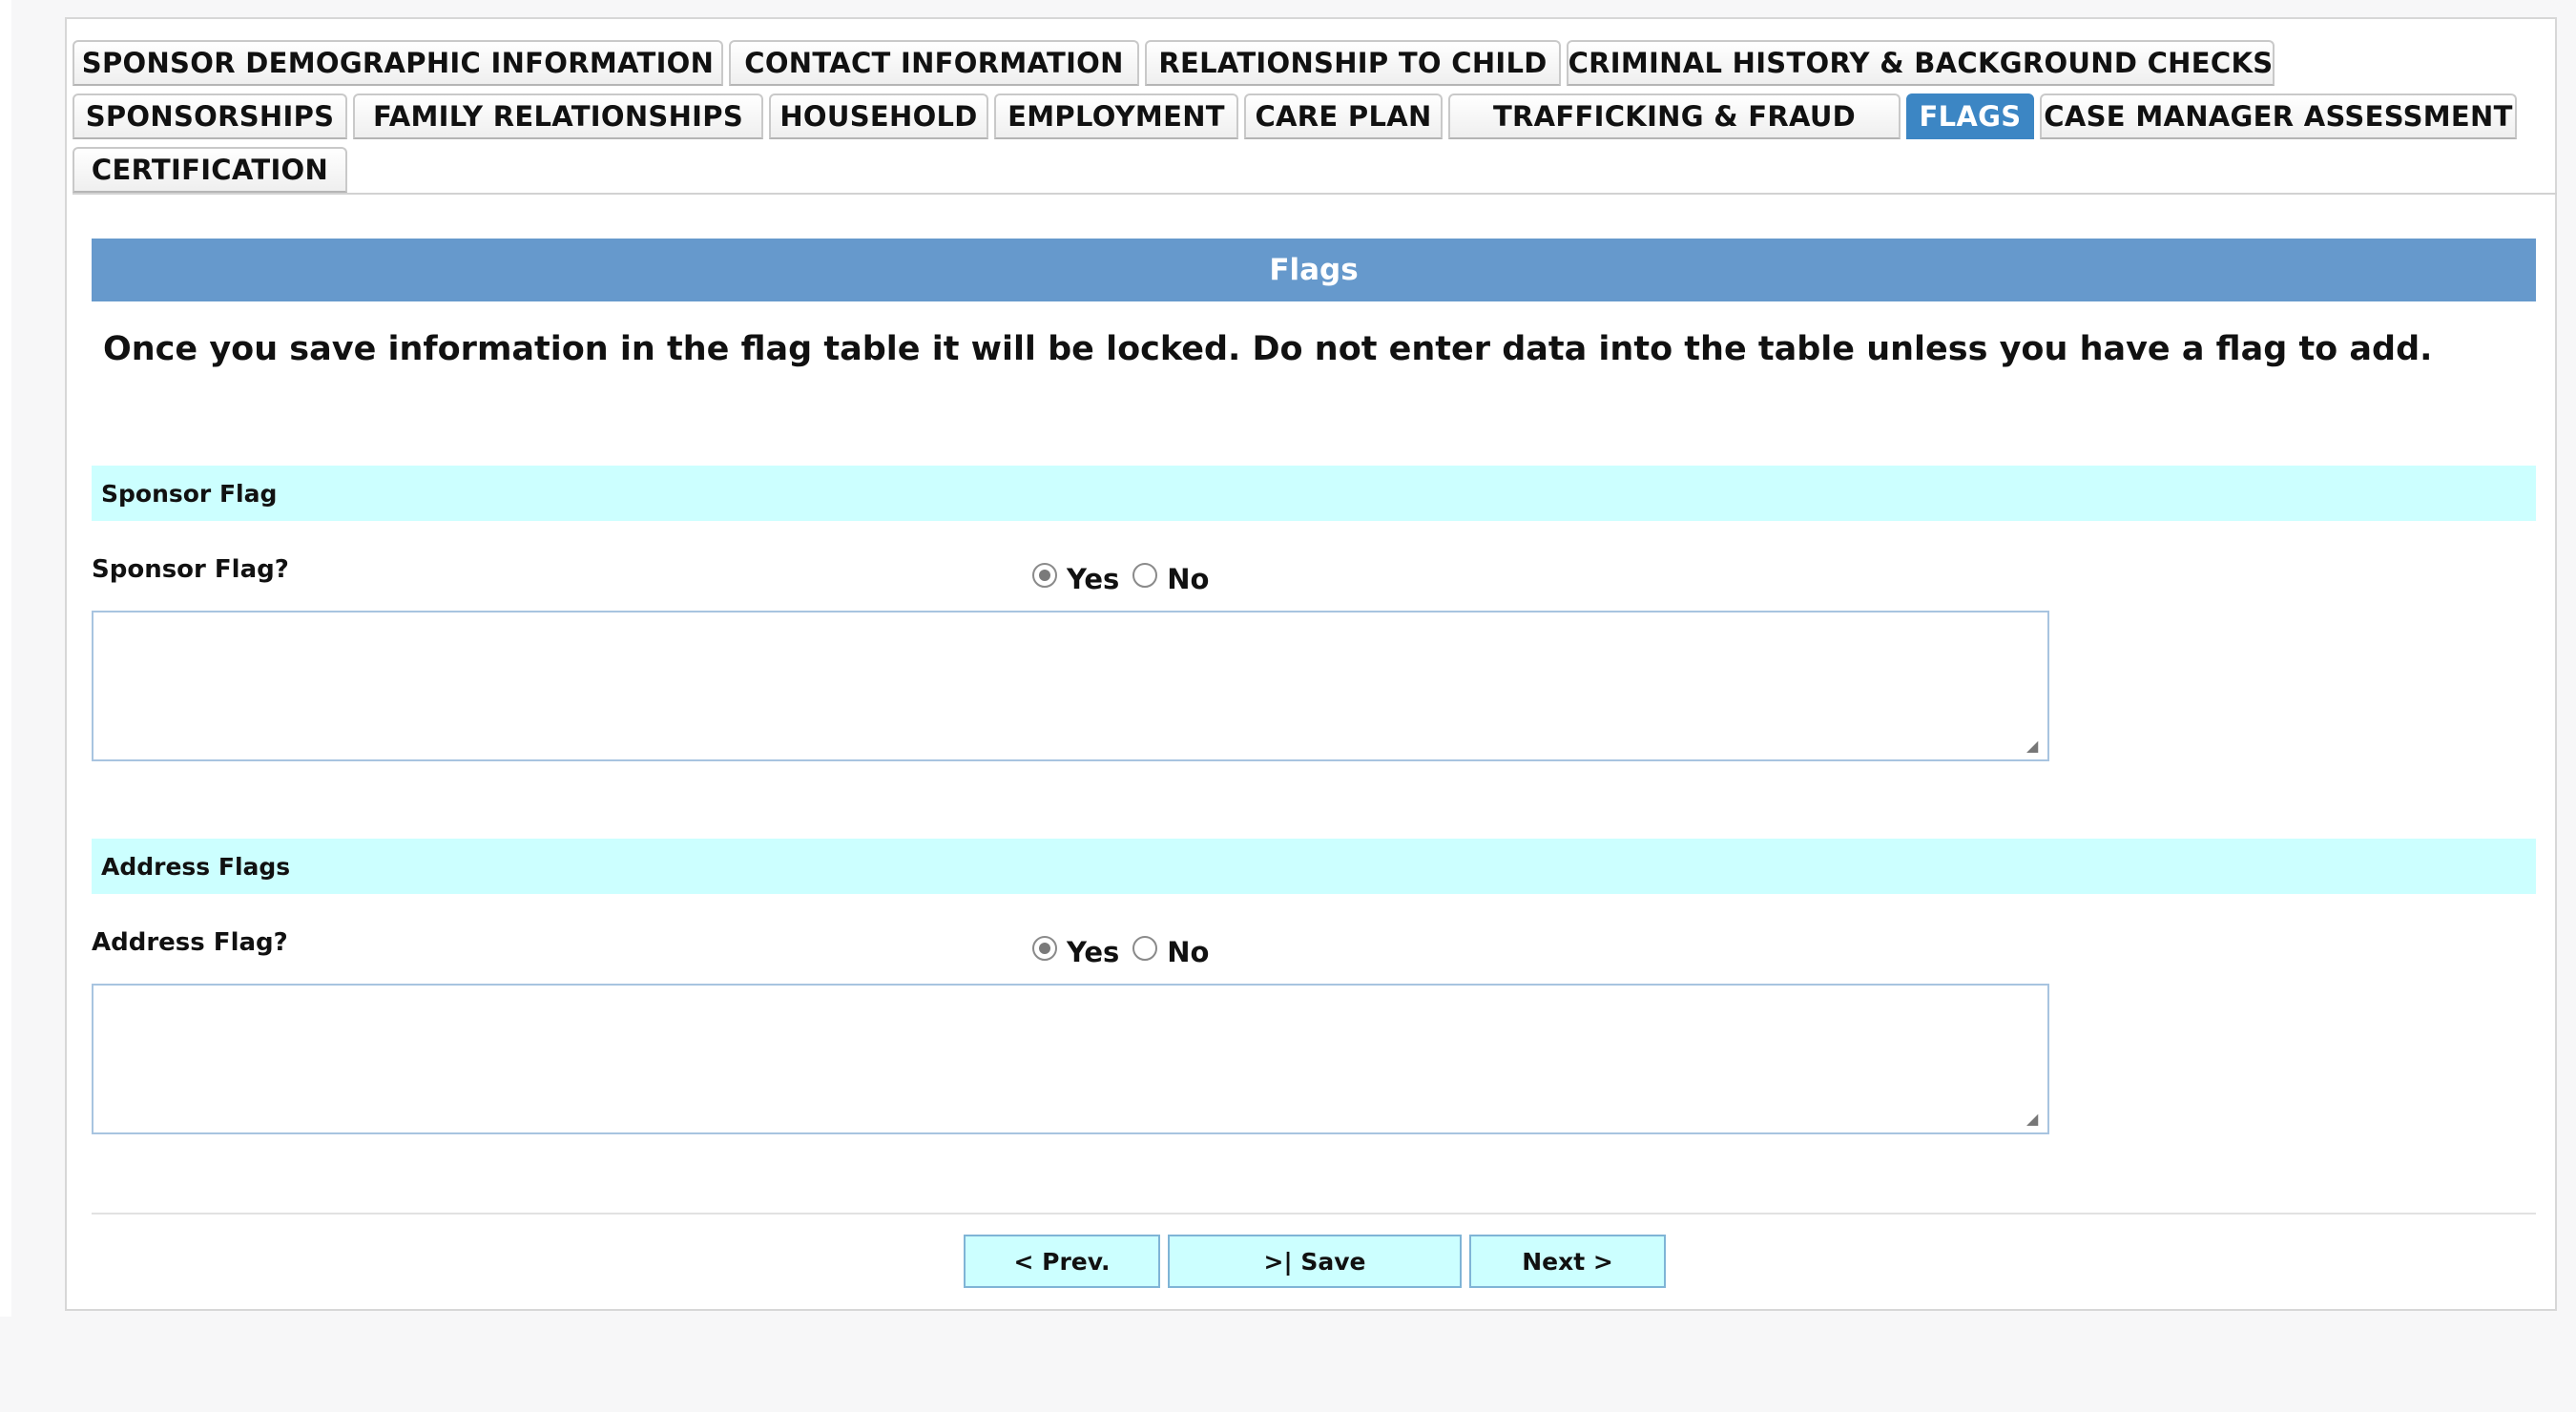  I want to click on address-flag-question: Address Flag?, so click(190, 943).